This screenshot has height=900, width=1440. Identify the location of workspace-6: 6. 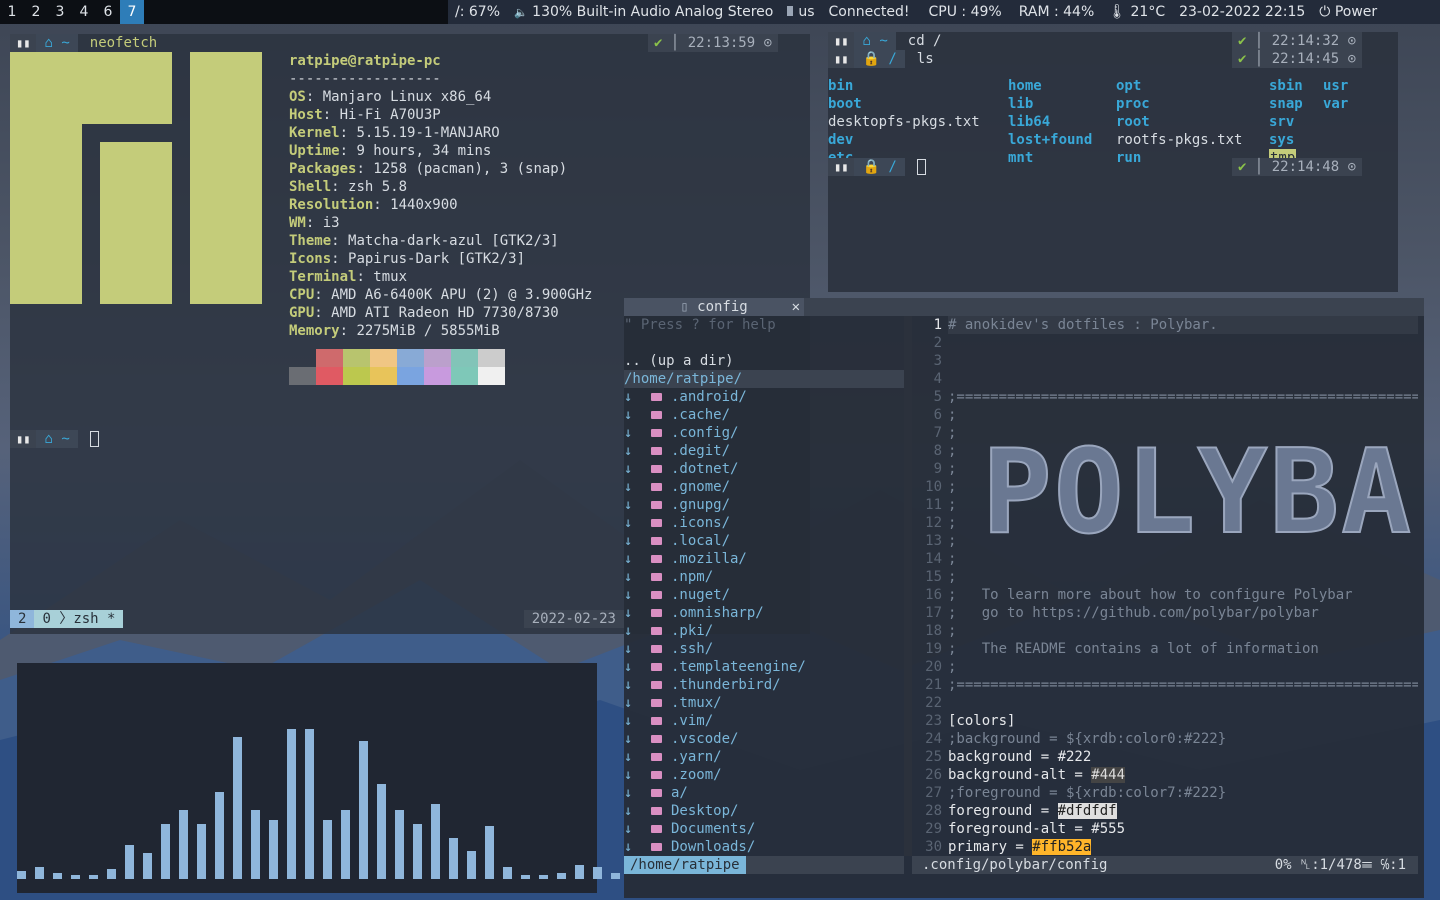
(108, 12).